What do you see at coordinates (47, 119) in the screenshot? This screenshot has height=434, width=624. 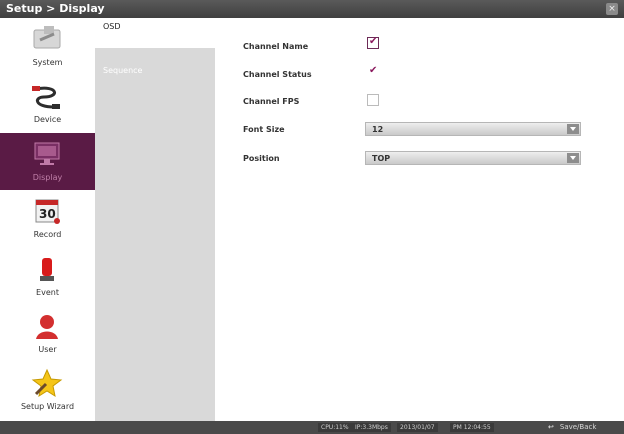 I see `sidebar-item-label: Device` at bounding box center [47, 119].